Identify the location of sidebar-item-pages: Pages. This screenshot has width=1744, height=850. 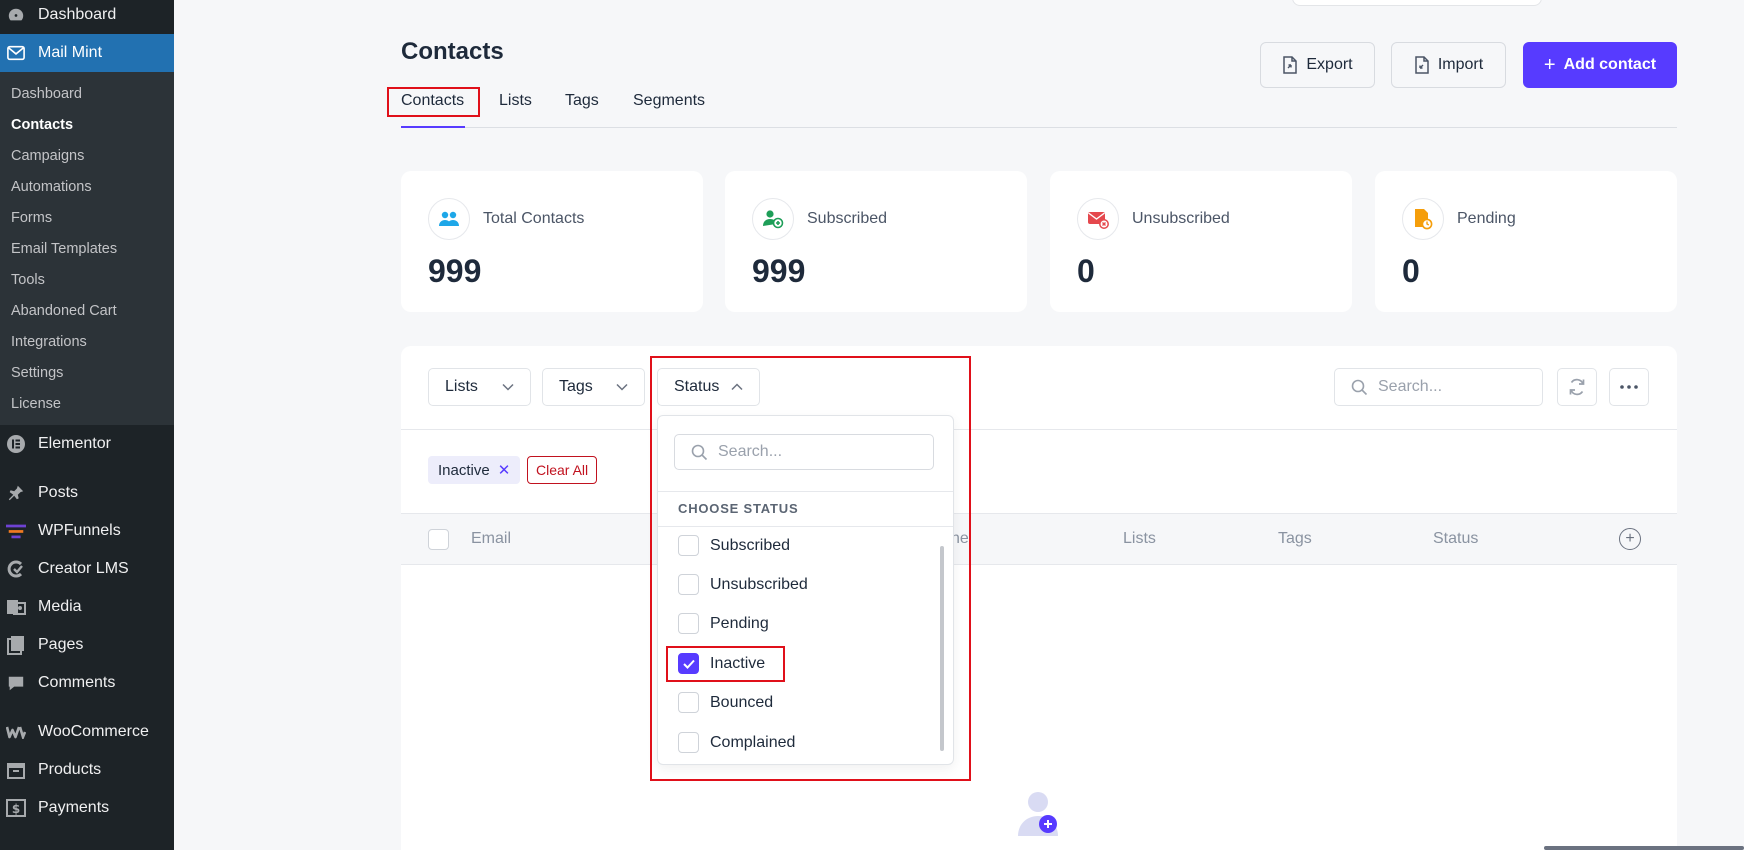
(87, 645).